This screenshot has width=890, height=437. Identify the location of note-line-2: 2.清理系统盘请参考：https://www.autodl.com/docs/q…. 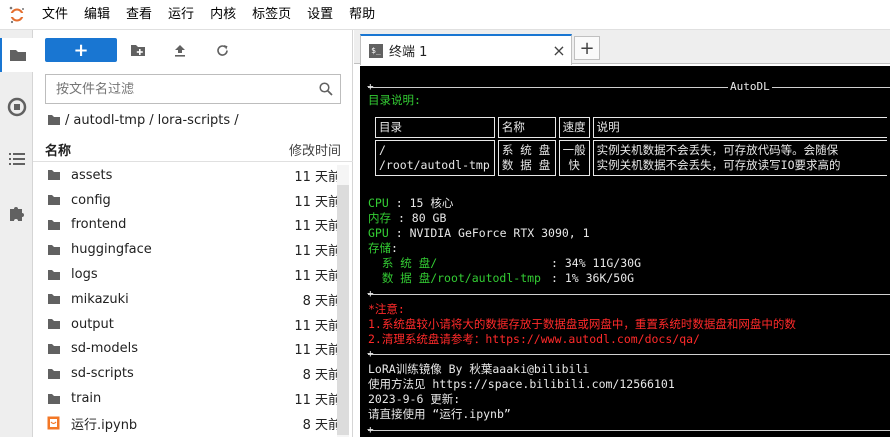
(534, 339).